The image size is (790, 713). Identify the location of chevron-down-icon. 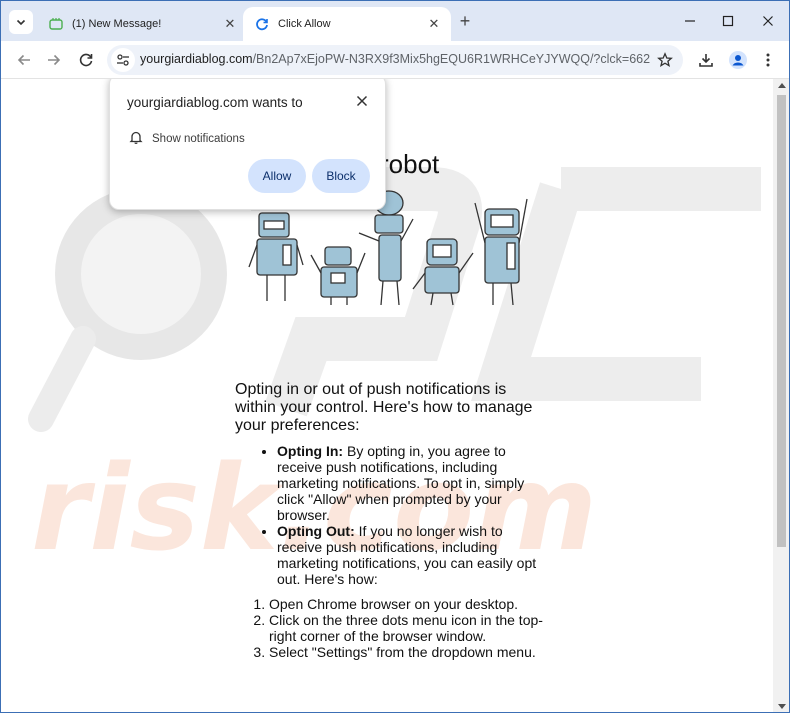
(21, 22).